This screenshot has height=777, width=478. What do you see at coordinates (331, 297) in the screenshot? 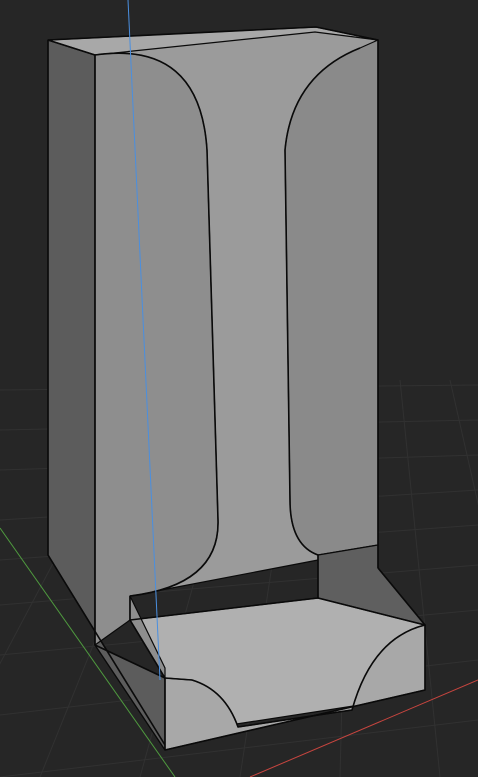
I see `right-inner-panel` at bounding box center [331, 297].